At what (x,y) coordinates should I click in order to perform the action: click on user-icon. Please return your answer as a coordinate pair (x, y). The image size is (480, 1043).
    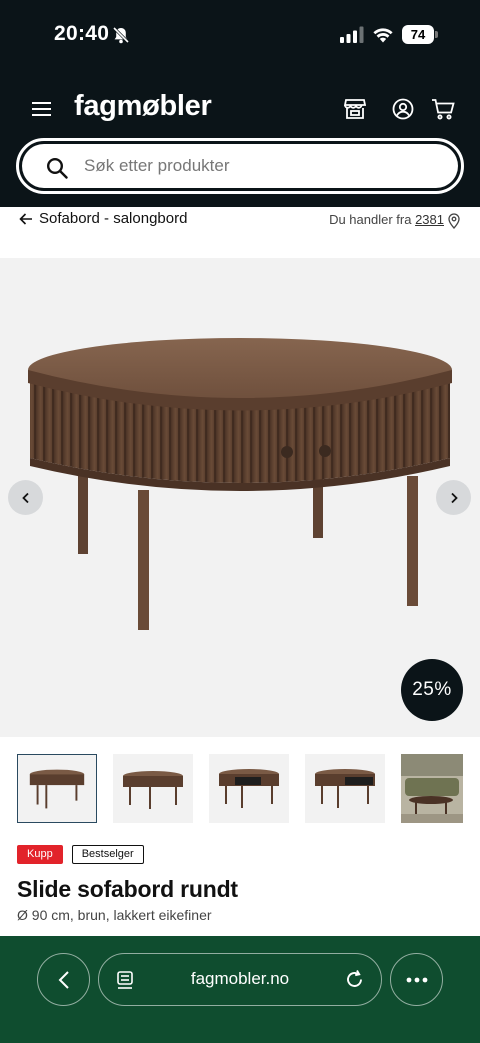
    Looking at the image, I should click on (403, 109).